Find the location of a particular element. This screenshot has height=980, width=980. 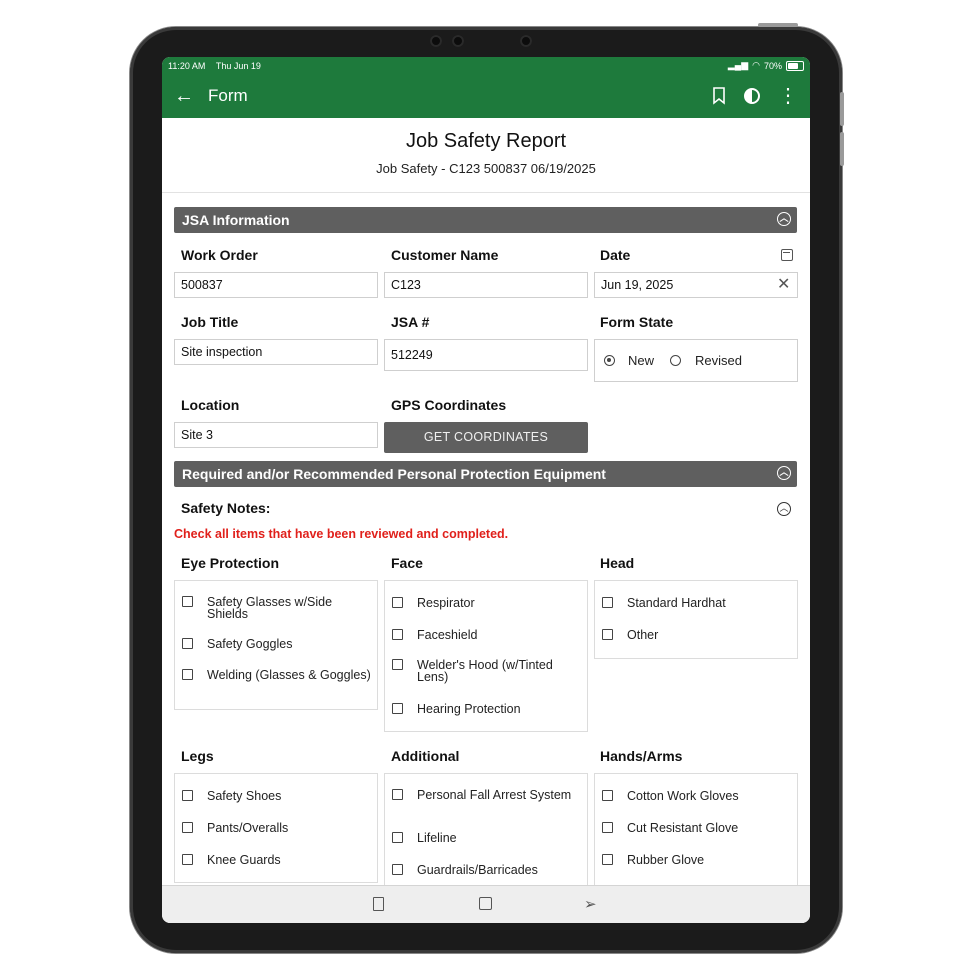

status-time: 11:20 AM is located at coordinates (187, 65).